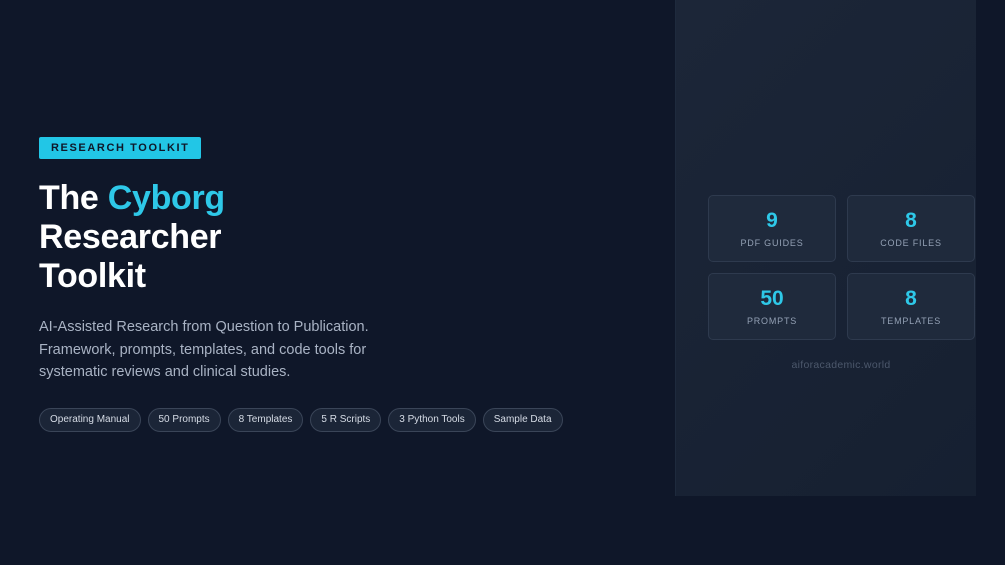 The width and height of the screenshot is (1005, 565). Describe the element at coordinates (432, 419) in the screenshot. I see `chip-python-tools: 3 Python Tools` at that location.